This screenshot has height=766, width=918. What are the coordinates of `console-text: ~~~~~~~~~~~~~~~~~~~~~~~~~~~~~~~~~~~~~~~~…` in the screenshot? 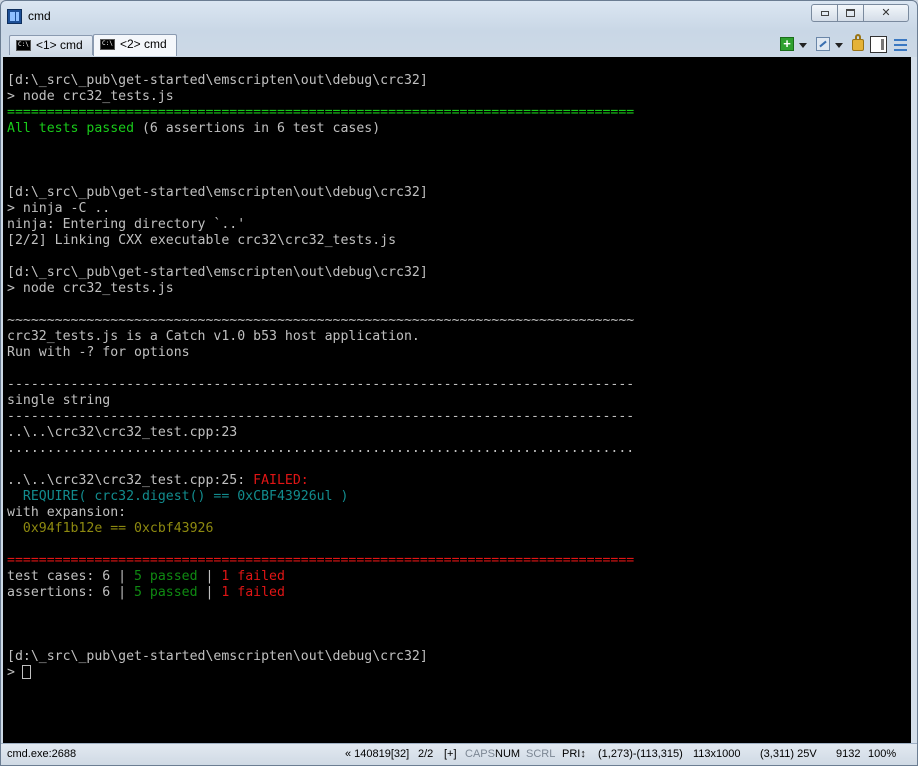 It's located at (321, 320).